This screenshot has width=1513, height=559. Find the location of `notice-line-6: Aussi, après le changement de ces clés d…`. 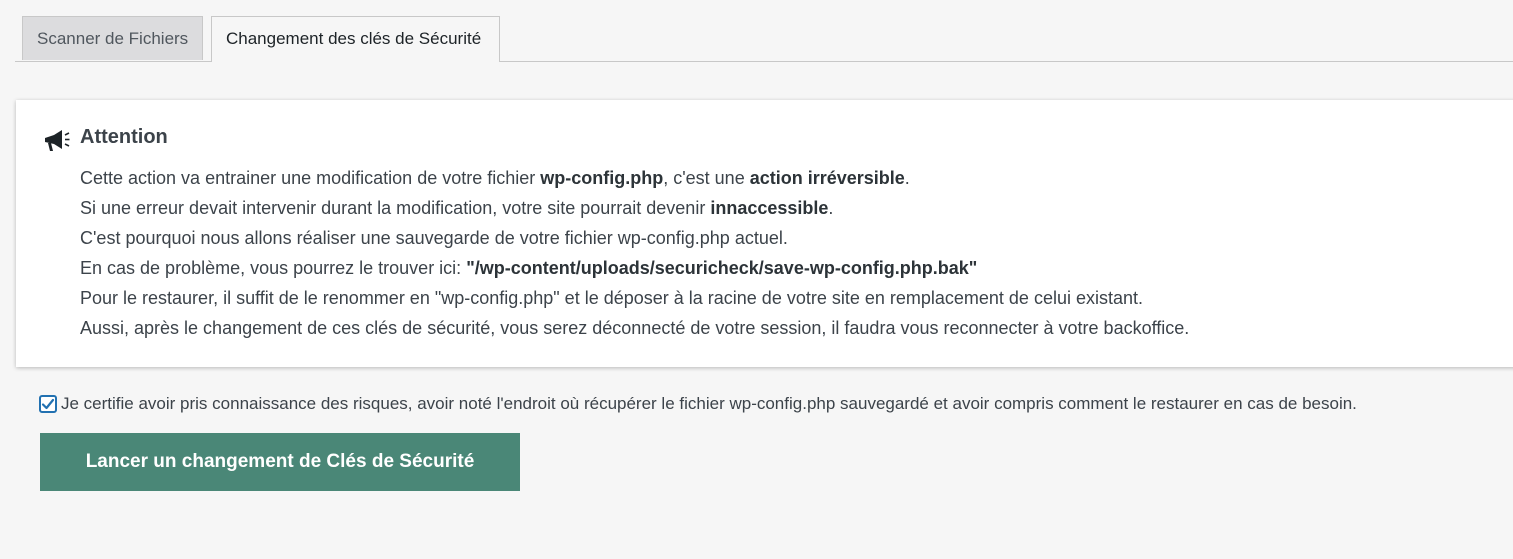

notice-line-6: Aussi, après le changement de ces clés d… is located at coordinates (635, 328).